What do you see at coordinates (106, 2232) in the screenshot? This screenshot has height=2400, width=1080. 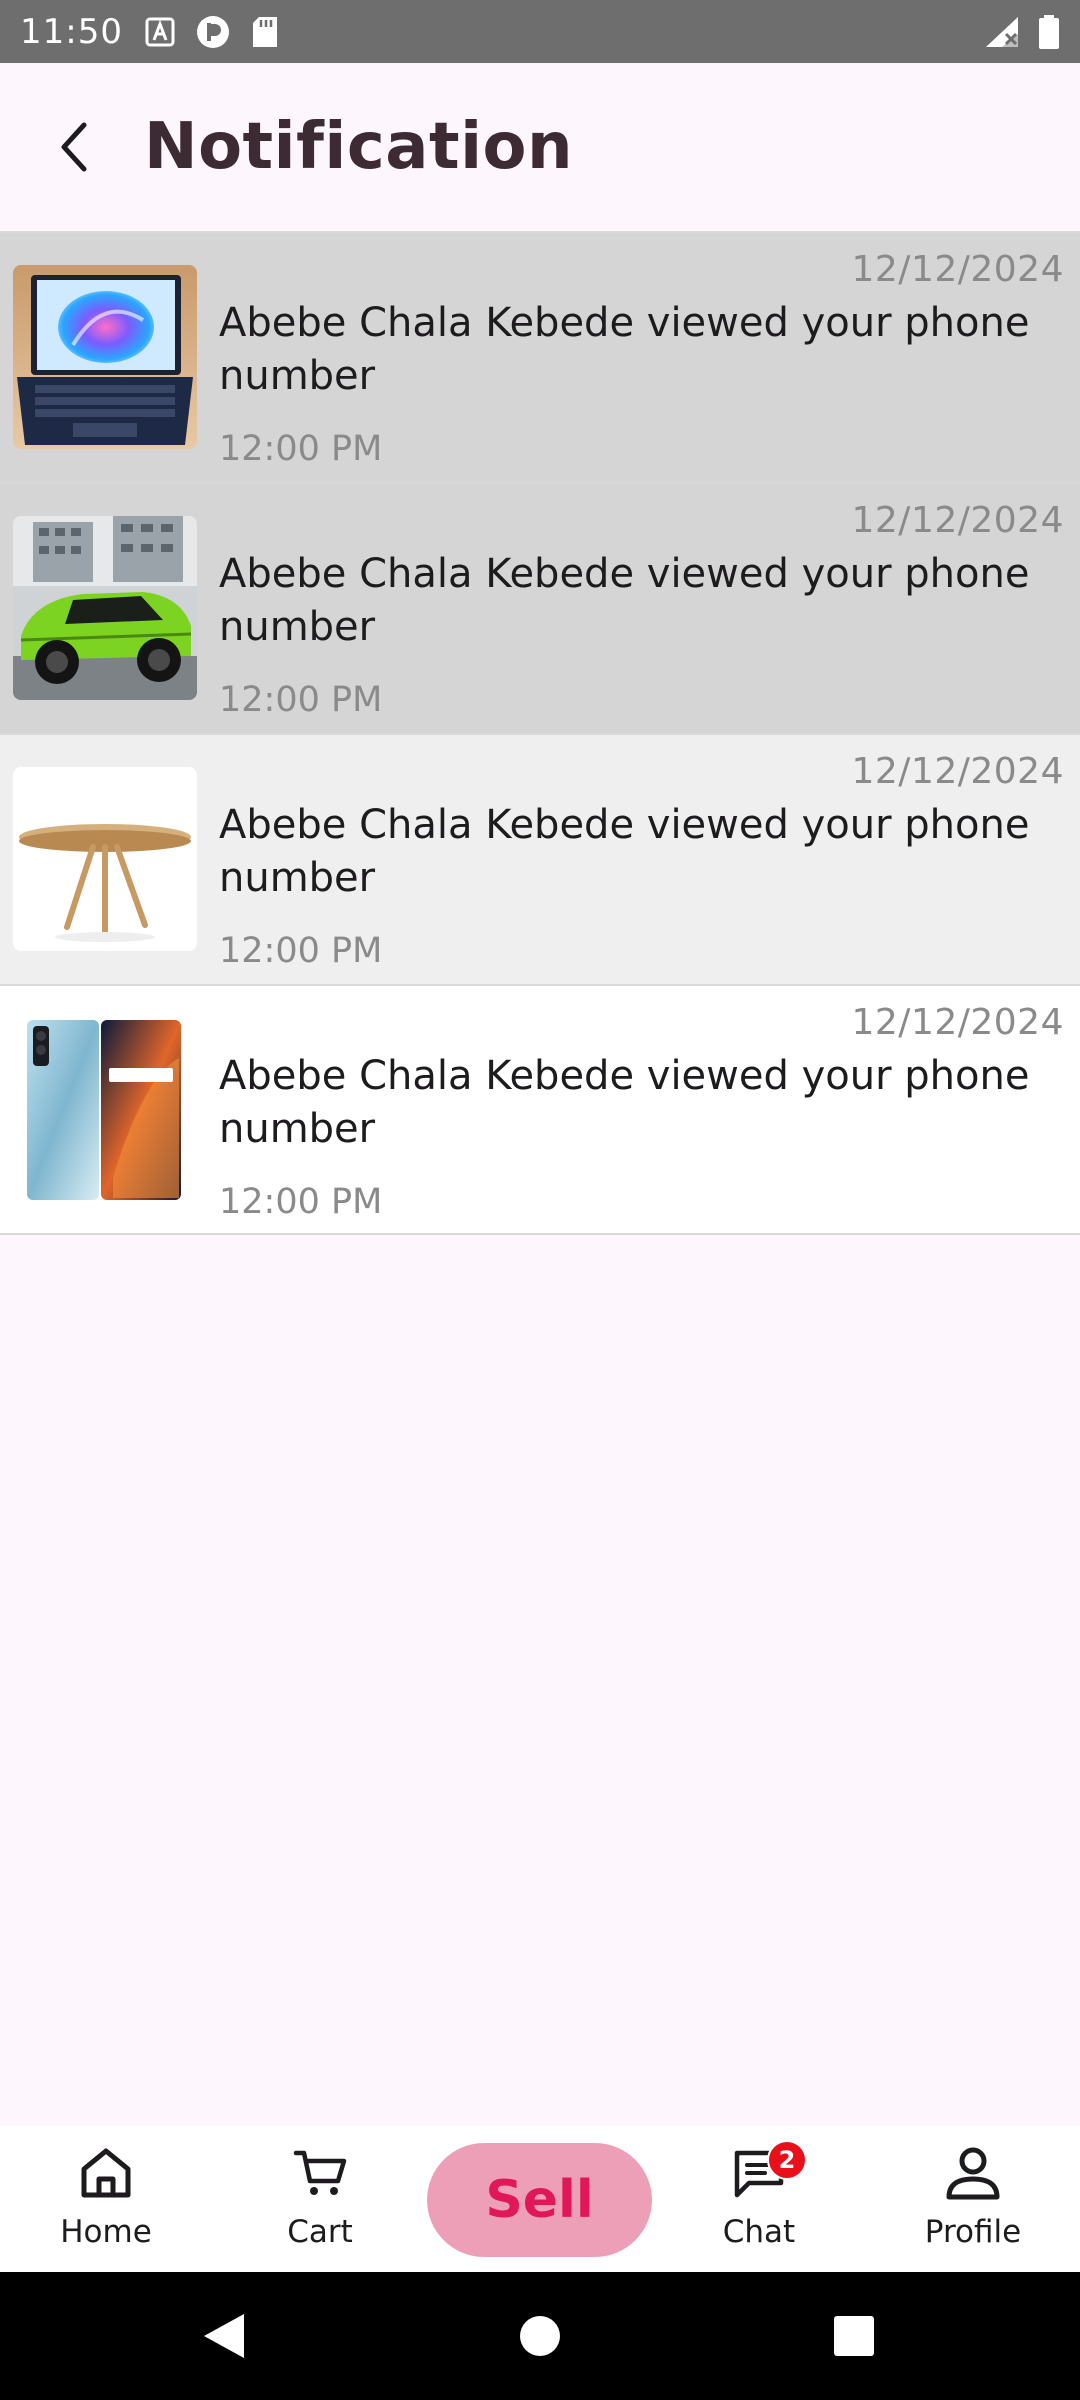 I see `nav-home-label: Home` at bounding box center [106, 2232].